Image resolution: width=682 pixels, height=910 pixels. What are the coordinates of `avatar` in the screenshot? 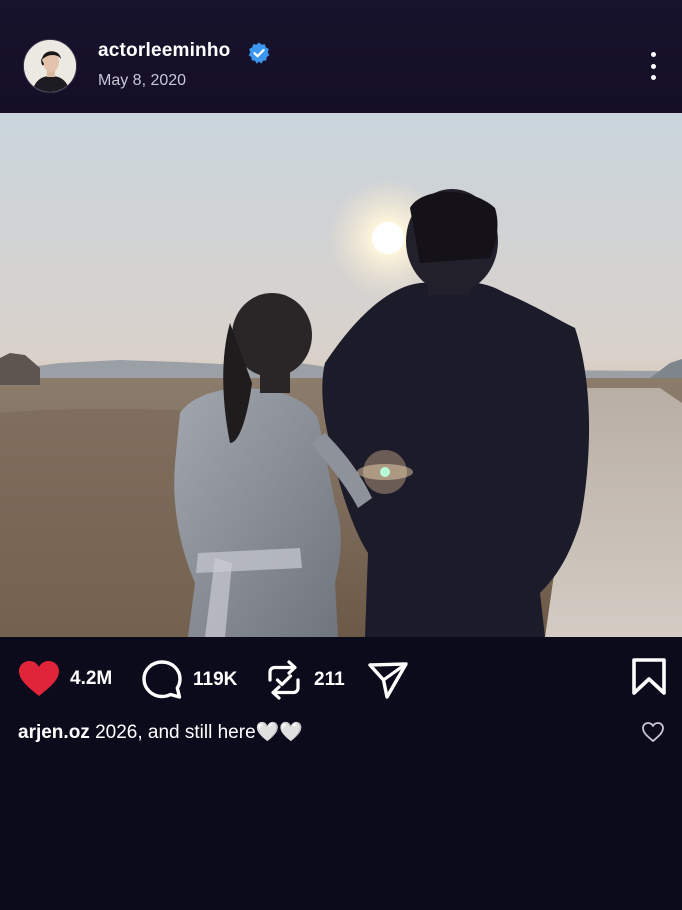 It's located at (50, 66).